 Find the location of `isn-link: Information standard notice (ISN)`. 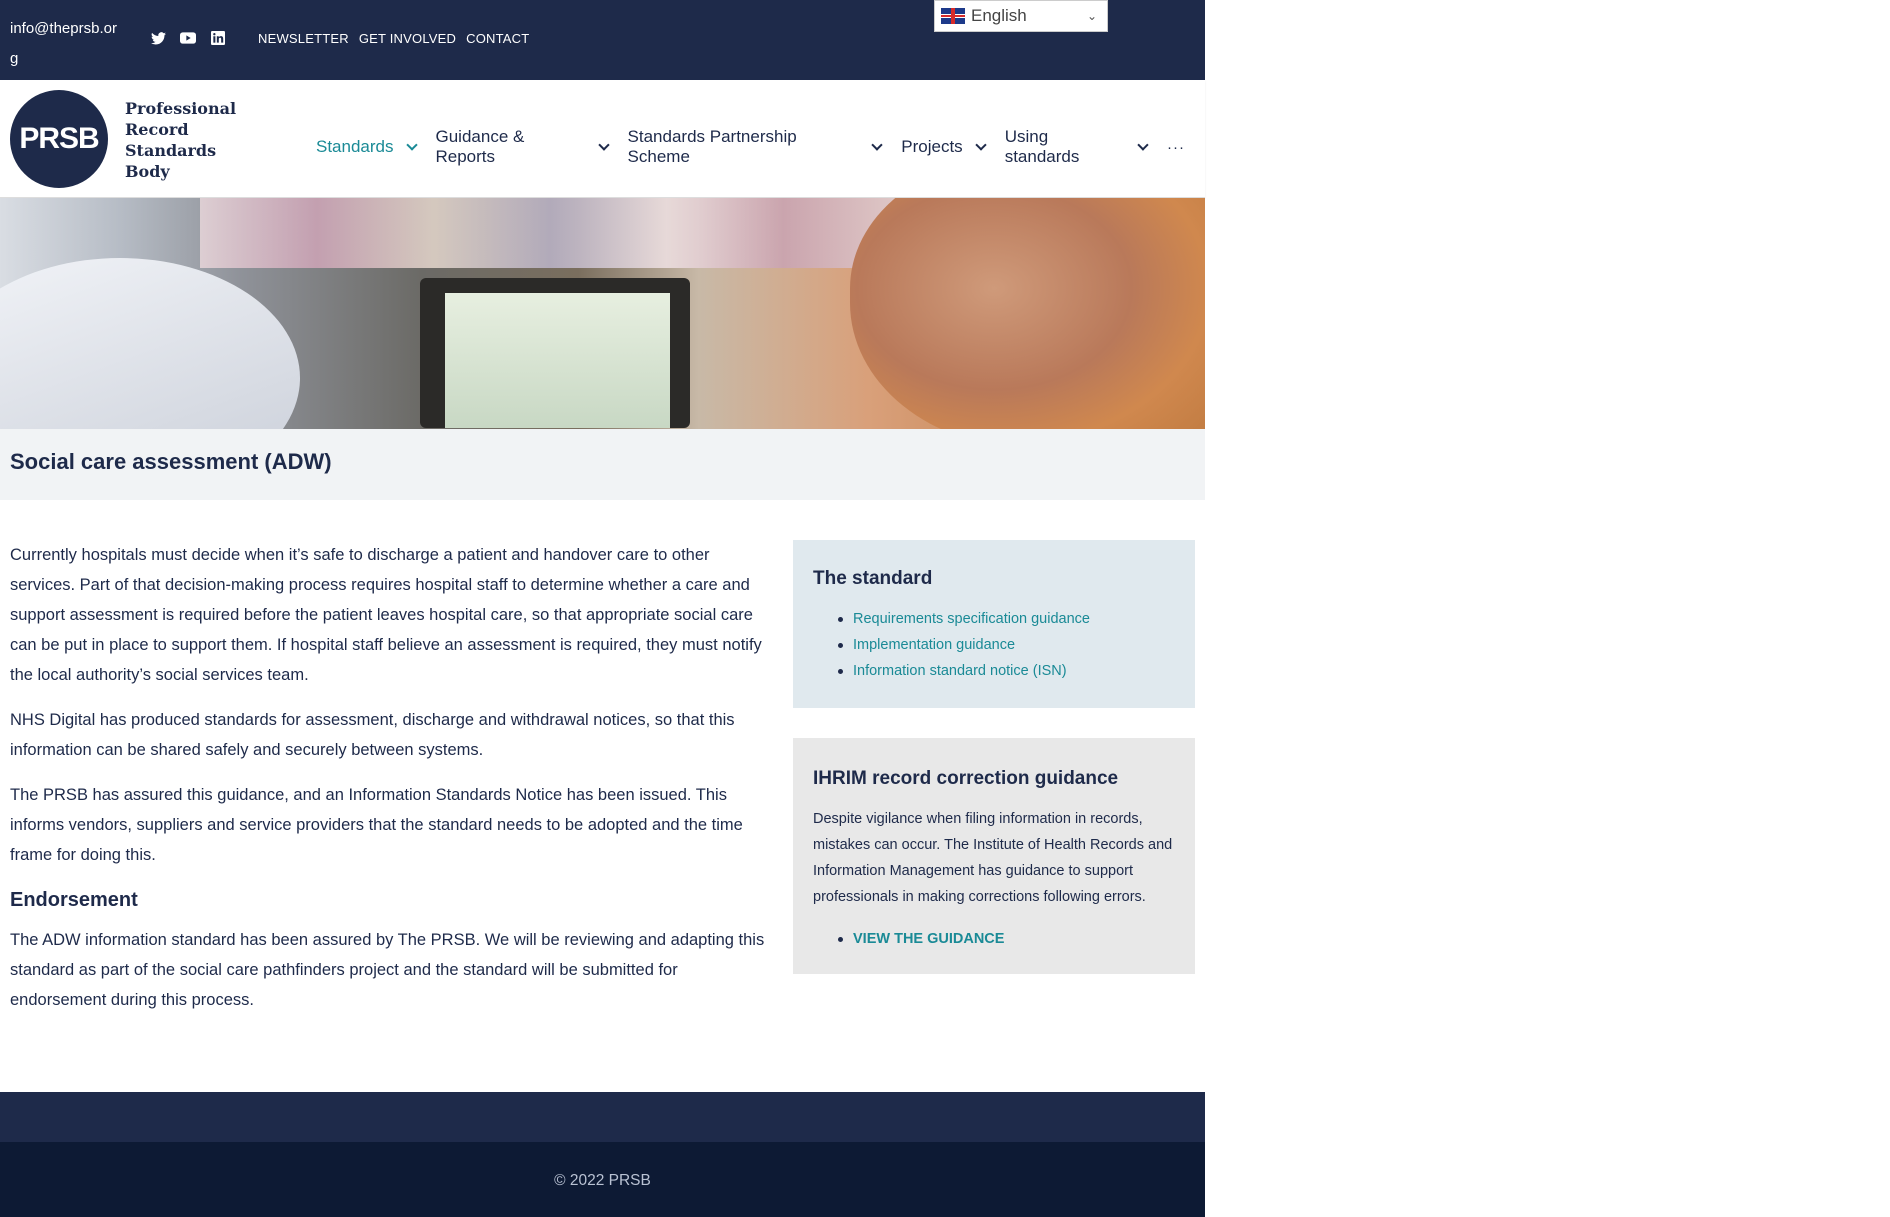

isn-link: Information standard notice (ISN) is located at coordinates (1006, 671).